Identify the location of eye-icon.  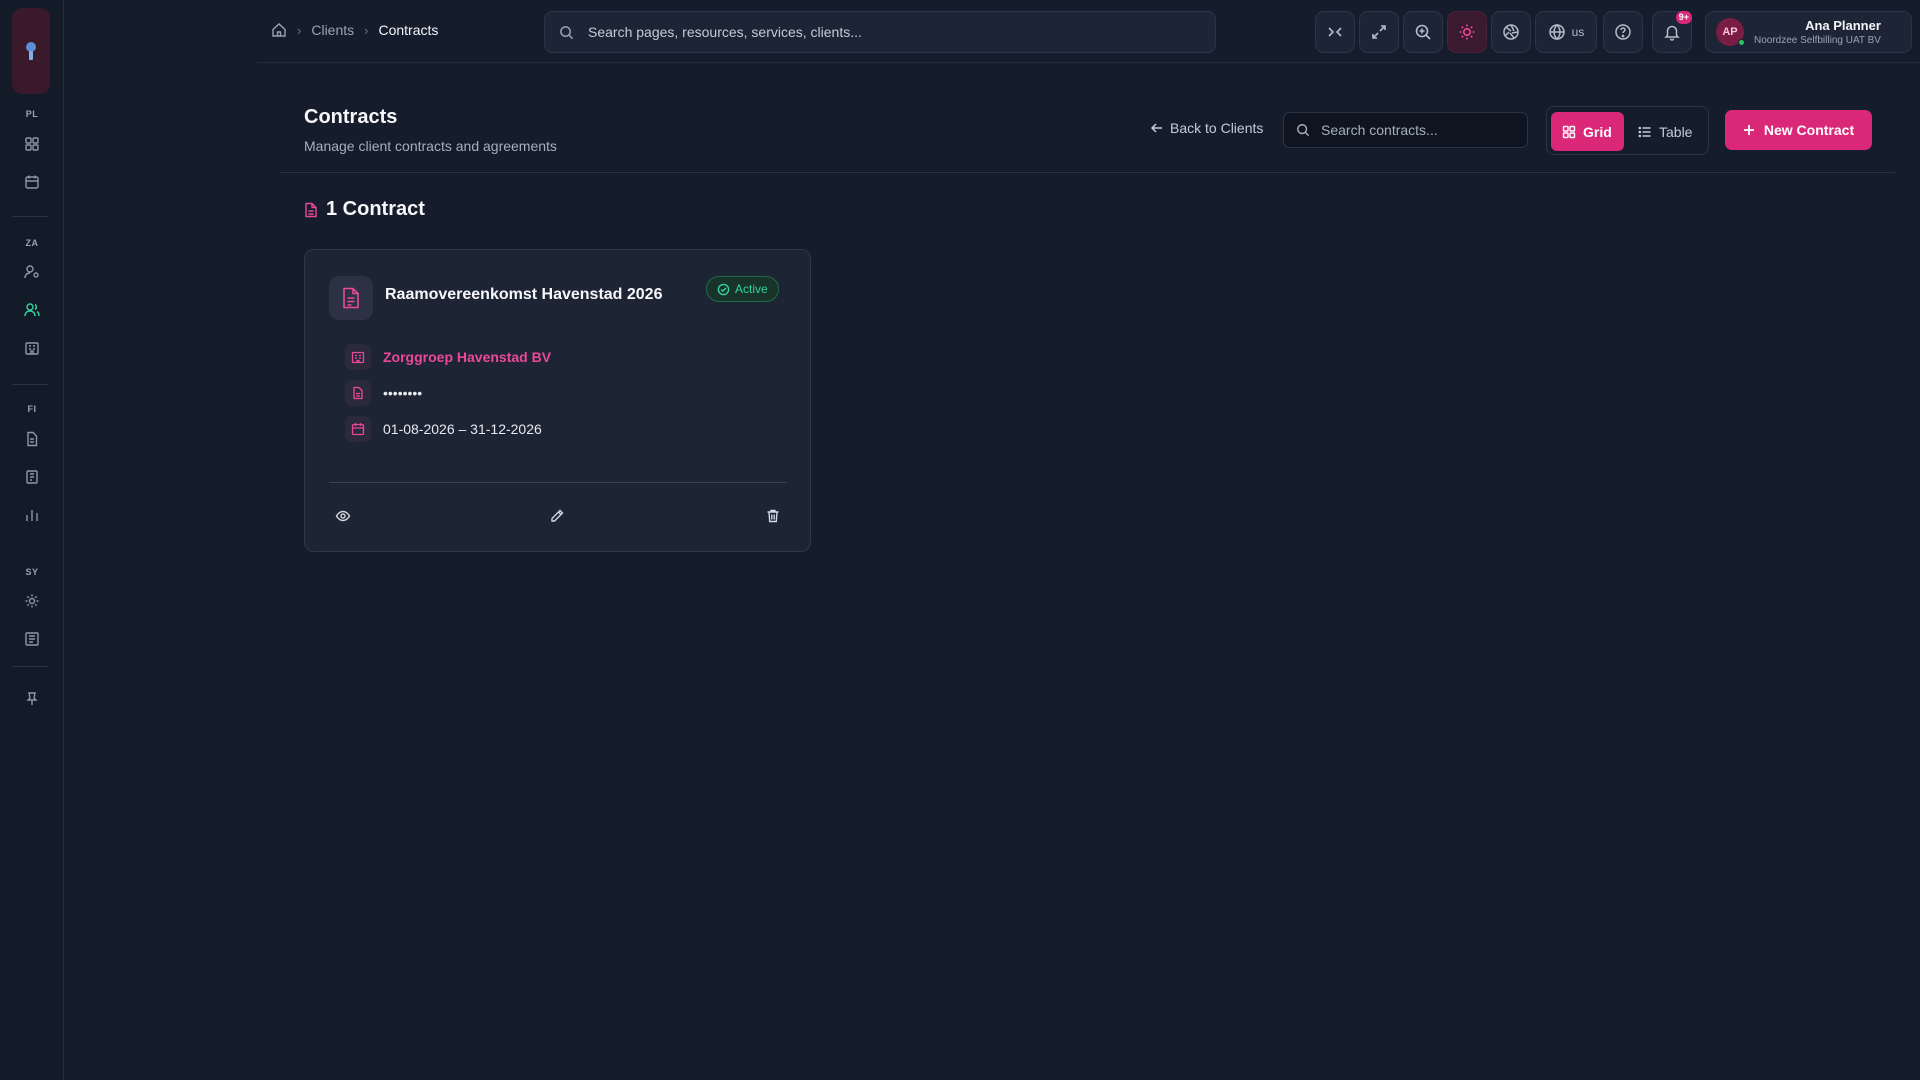
(343, 516).